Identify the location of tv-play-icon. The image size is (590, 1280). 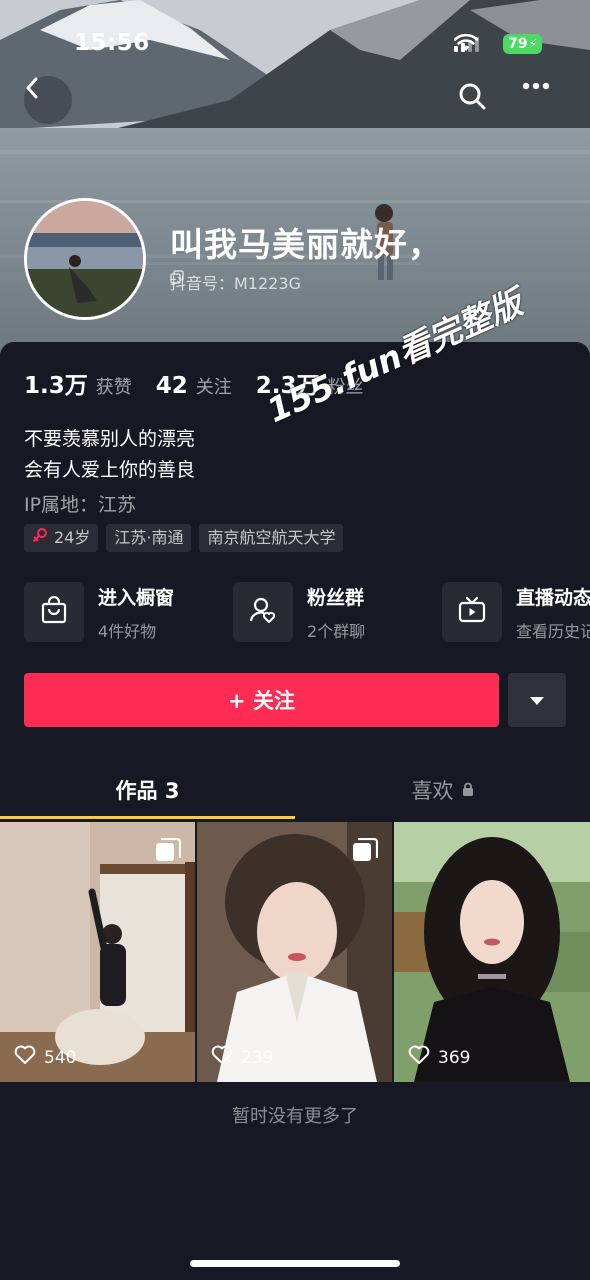
(472, 612).